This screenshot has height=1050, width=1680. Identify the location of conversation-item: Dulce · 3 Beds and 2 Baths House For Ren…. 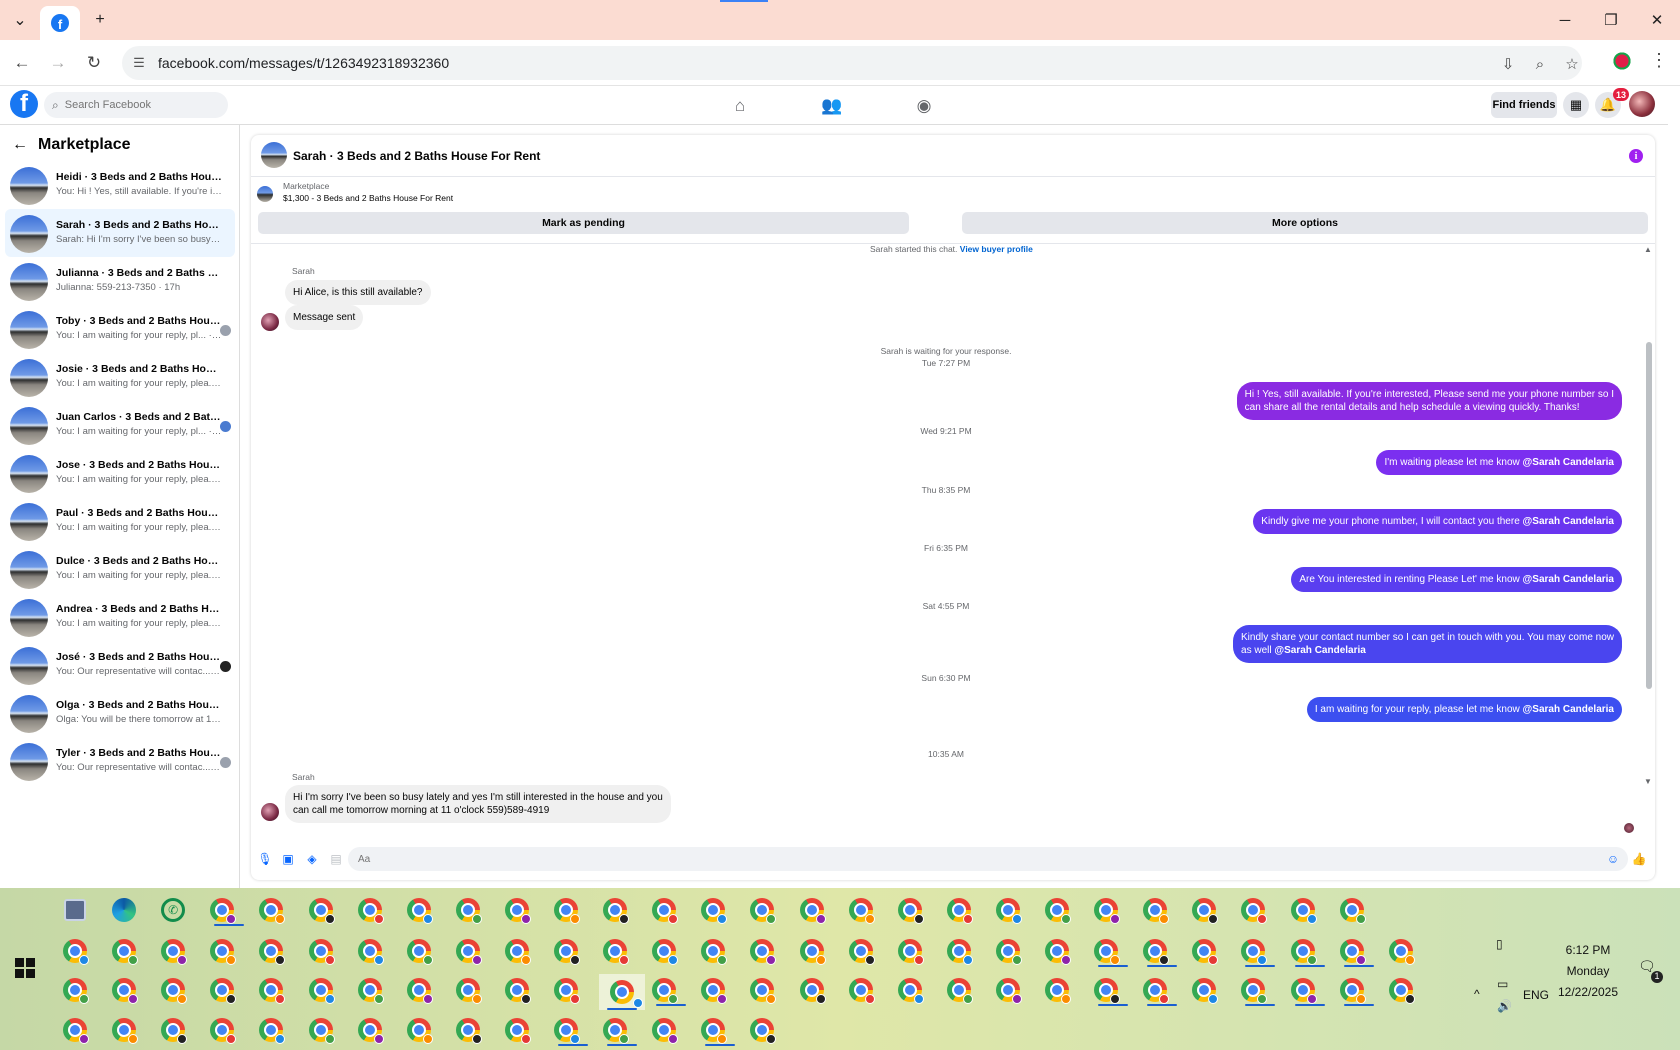
(120, 569).